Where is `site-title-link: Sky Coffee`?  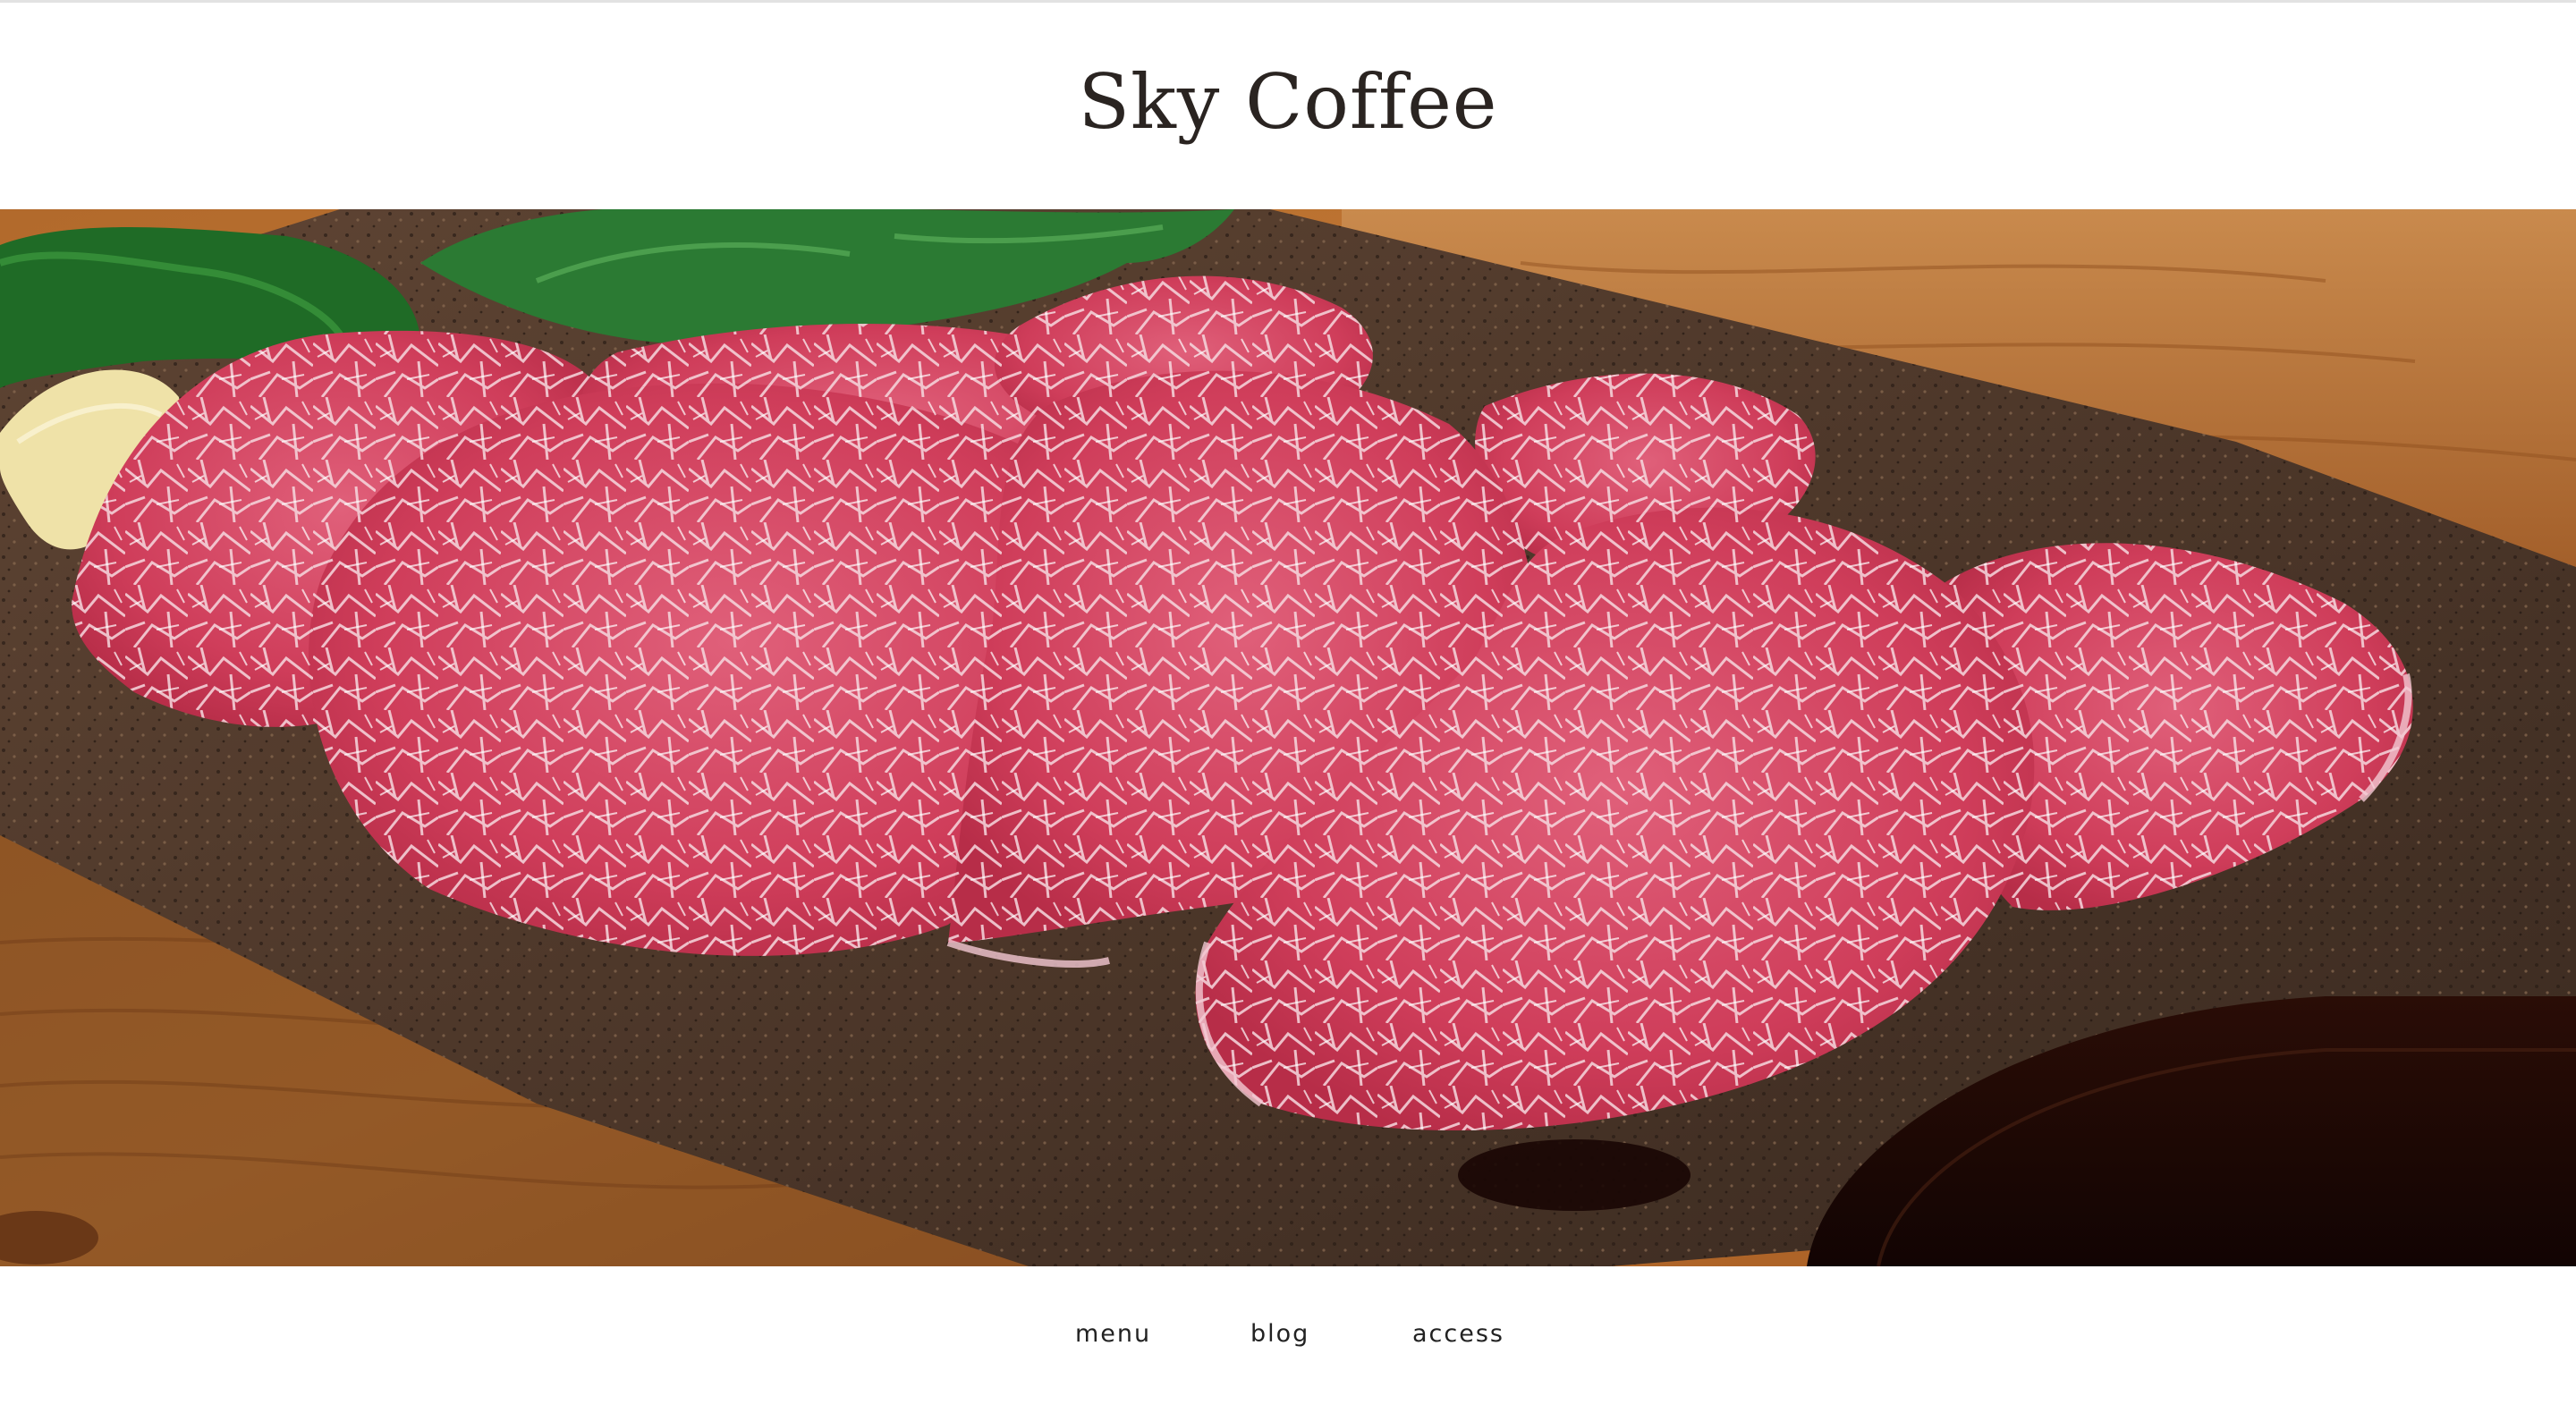 site-title-link: Sky Coffee is located at coordinates (1287, 102).